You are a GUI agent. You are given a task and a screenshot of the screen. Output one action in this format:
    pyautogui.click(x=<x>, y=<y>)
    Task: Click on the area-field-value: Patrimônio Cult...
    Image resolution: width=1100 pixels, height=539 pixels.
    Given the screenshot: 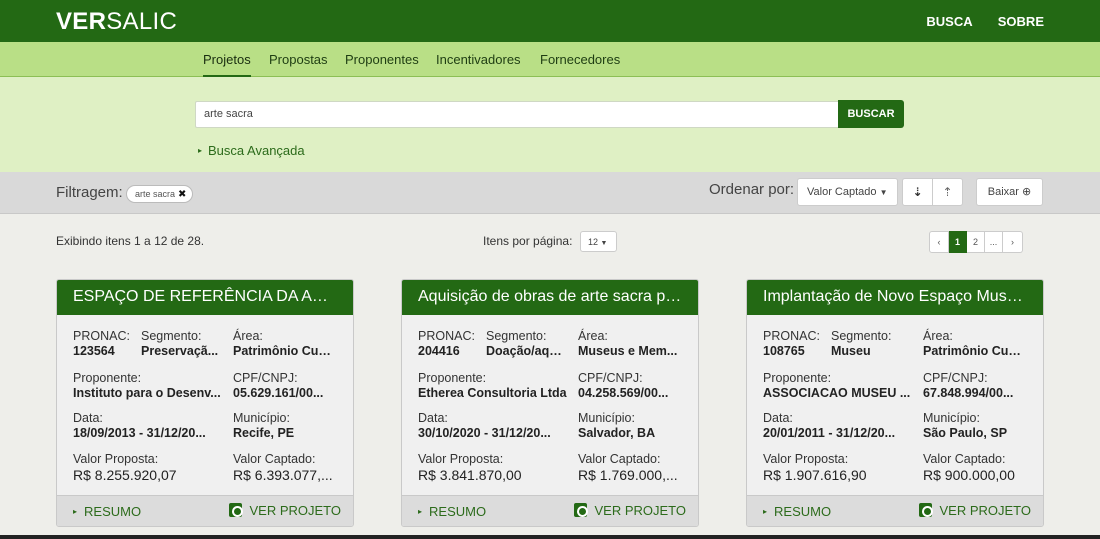 What is the action you would take?
    pyautogui.click(x=973, y=351)
    